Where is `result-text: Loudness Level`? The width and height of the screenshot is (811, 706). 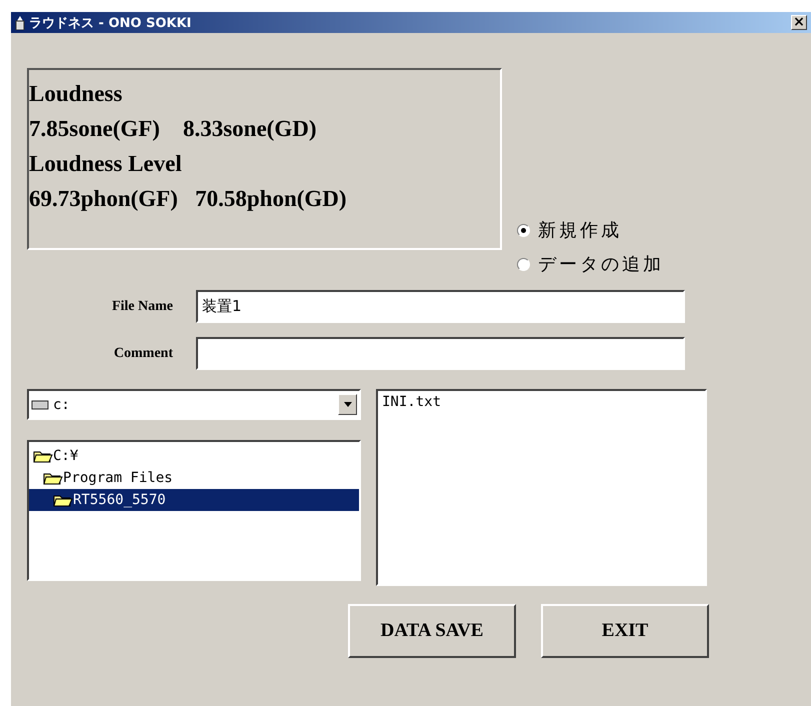 result-text: Loudness Level is located at coordinates (105, 164).